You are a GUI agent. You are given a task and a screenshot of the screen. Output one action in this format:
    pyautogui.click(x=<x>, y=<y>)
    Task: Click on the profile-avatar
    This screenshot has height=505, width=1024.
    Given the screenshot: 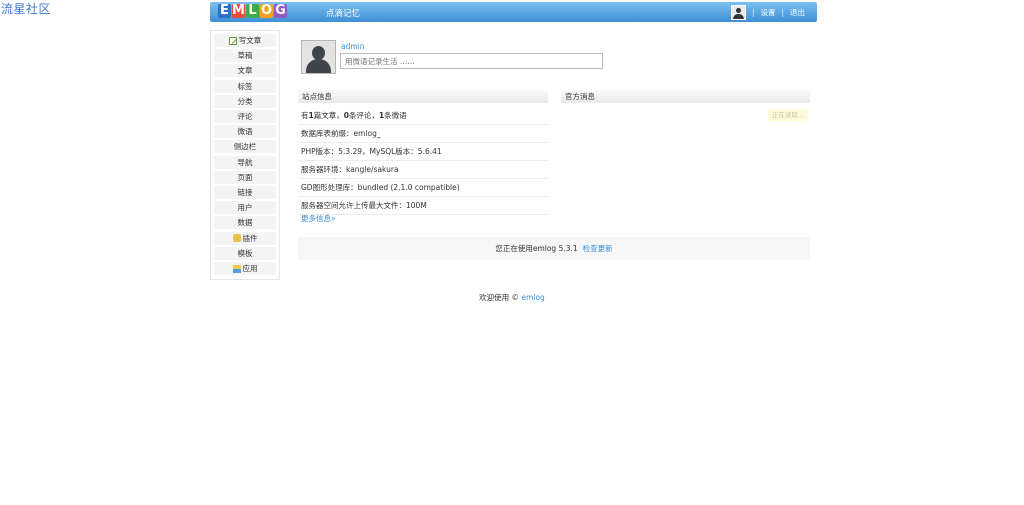 What is the action you would take?
    pyautogui.click(x=318, y=57)
    